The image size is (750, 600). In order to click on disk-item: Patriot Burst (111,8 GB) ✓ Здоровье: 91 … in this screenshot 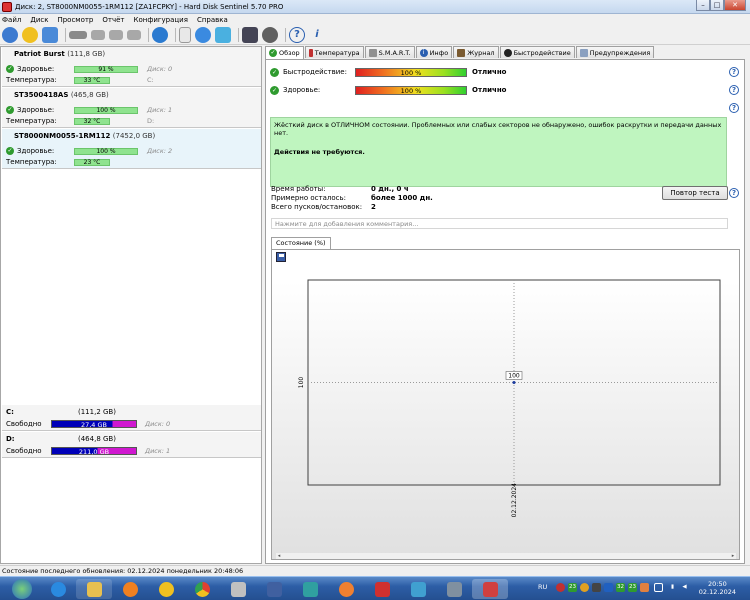, I will do `click(131, 67)`.